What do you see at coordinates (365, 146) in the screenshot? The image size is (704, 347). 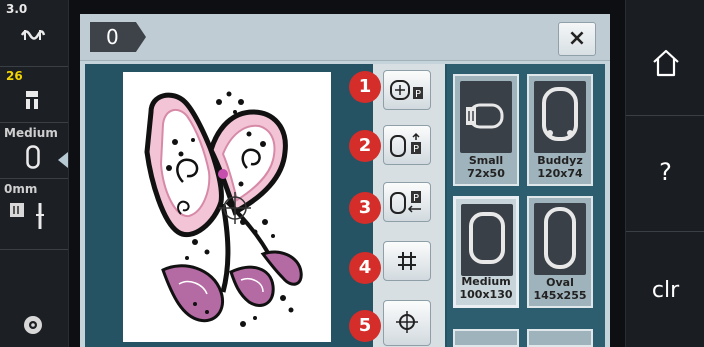 I see `callout-badge-2: 2` at bounding box center [365, 146].